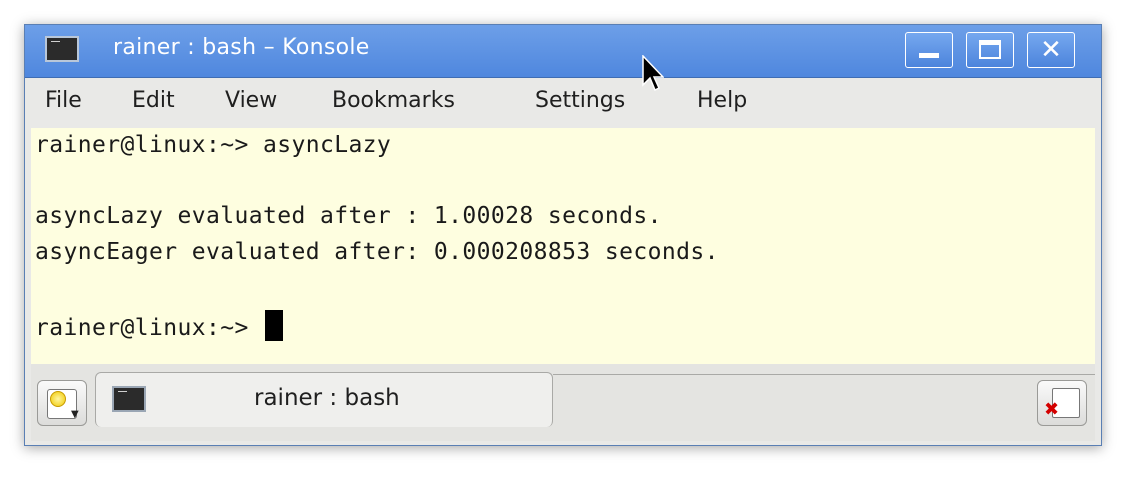 The height and width of the screenshot is (479, 1129). I want to click on terminal-app-icon, so click(62, 49).